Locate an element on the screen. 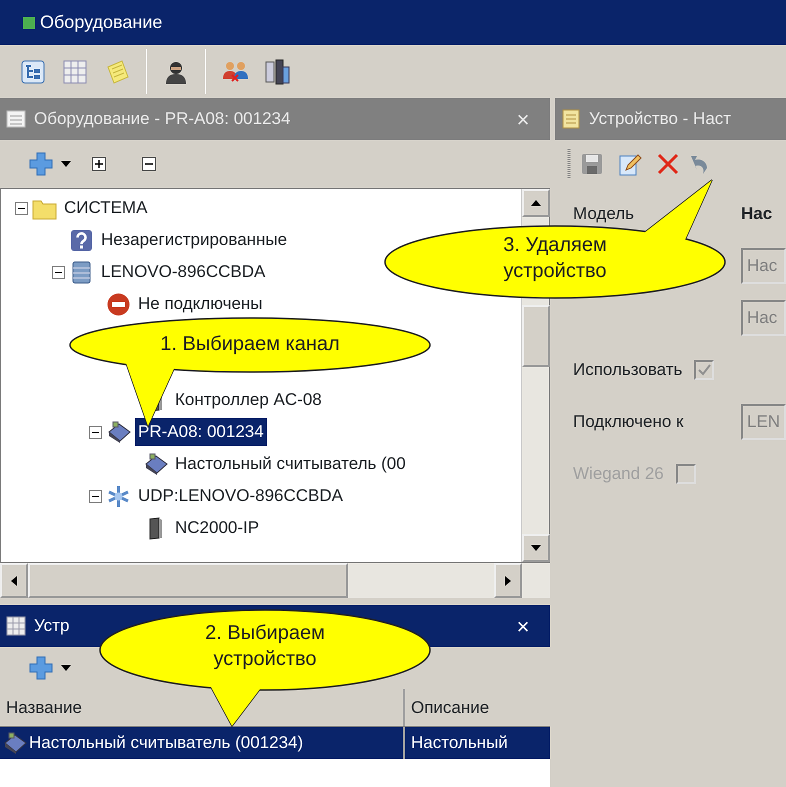 The width and height of the screenshot is (786, 787). tree-item: СИСТЕМА is located at coordinates (105, 208).